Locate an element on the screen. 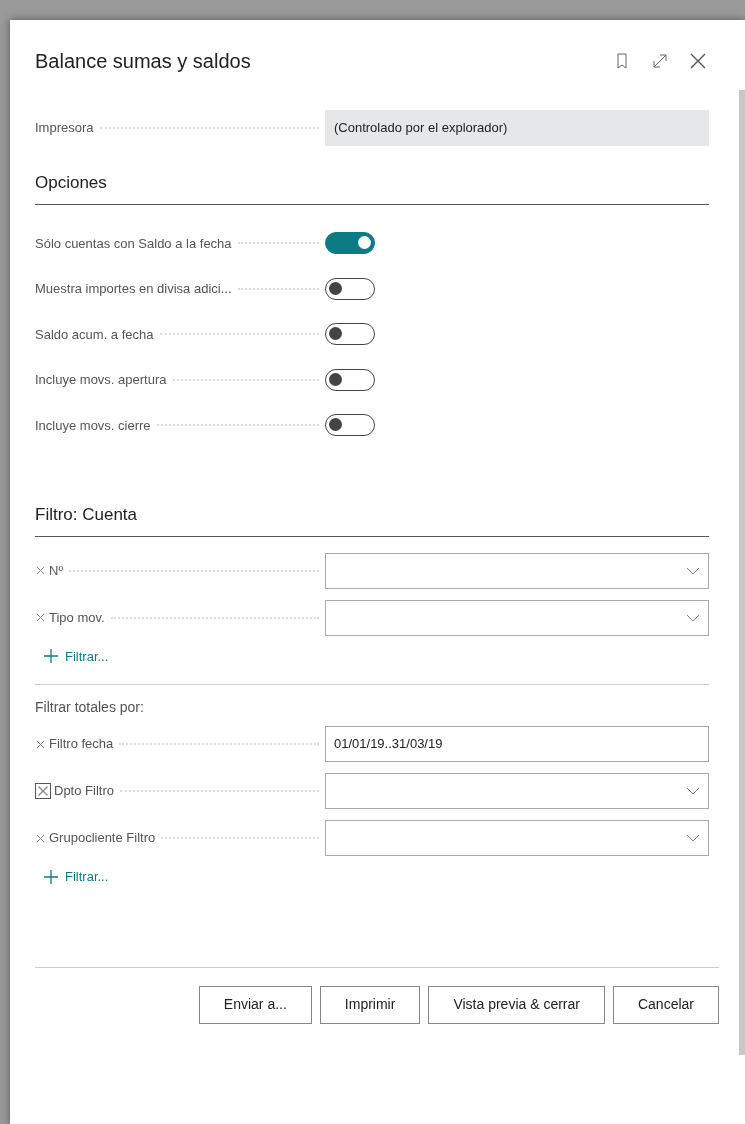 Image resolution: width=745 pixels, height=1124 pixels. text-field: 01/01/19..31/03/19 is located at coordinates (517, 744).